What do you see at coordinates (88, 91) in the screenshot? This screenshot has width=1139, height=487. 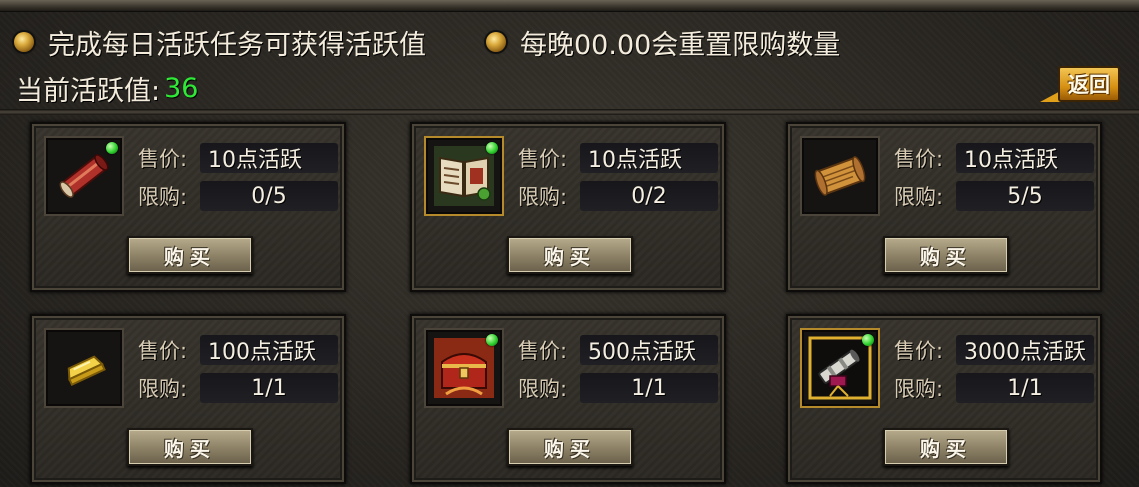 I see `activity-label: 当前活跃值:` at bounding box center [88, 91].